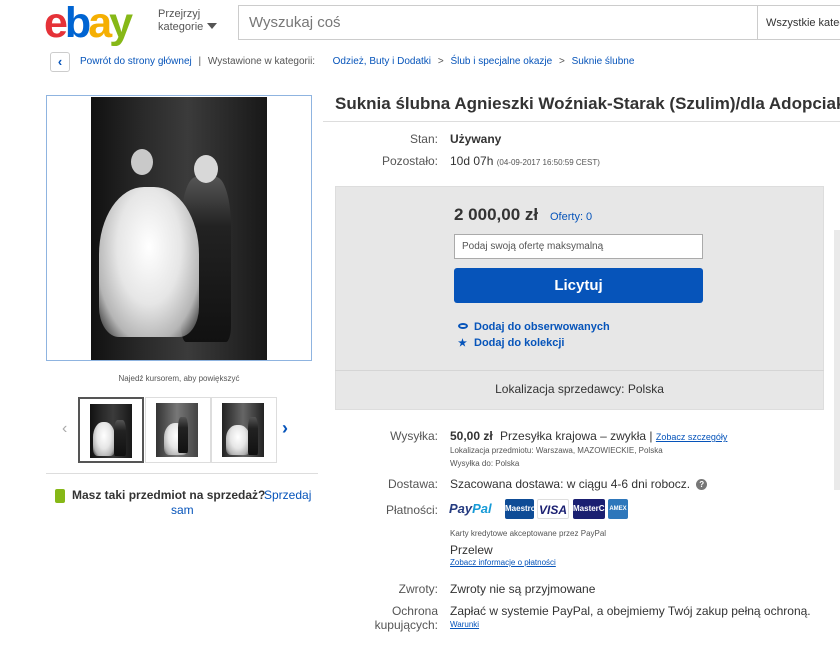 This screenshot has height=658, width=840. I want to click on shipping-details-link: Zobacz szczegóły, so click(692, 437).